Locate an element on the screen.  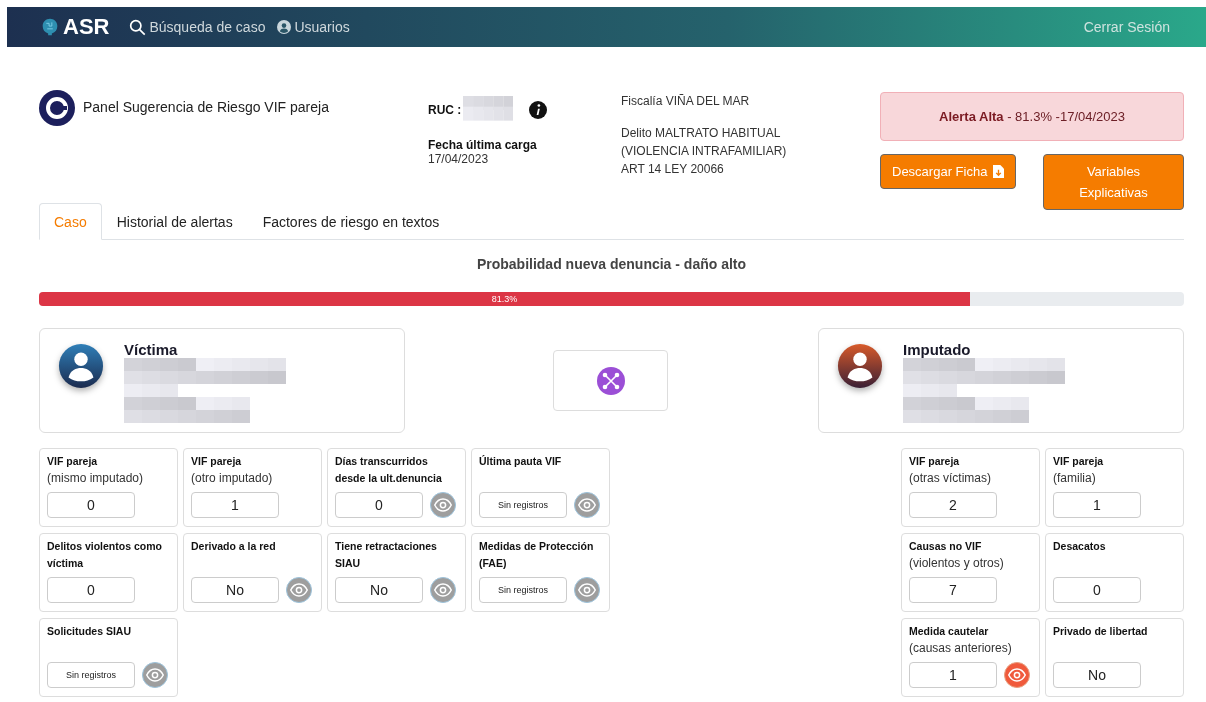
alert-banner: Alerta Alta - 81.3% -17/04/2023 is located at coordinates (1032, 116).